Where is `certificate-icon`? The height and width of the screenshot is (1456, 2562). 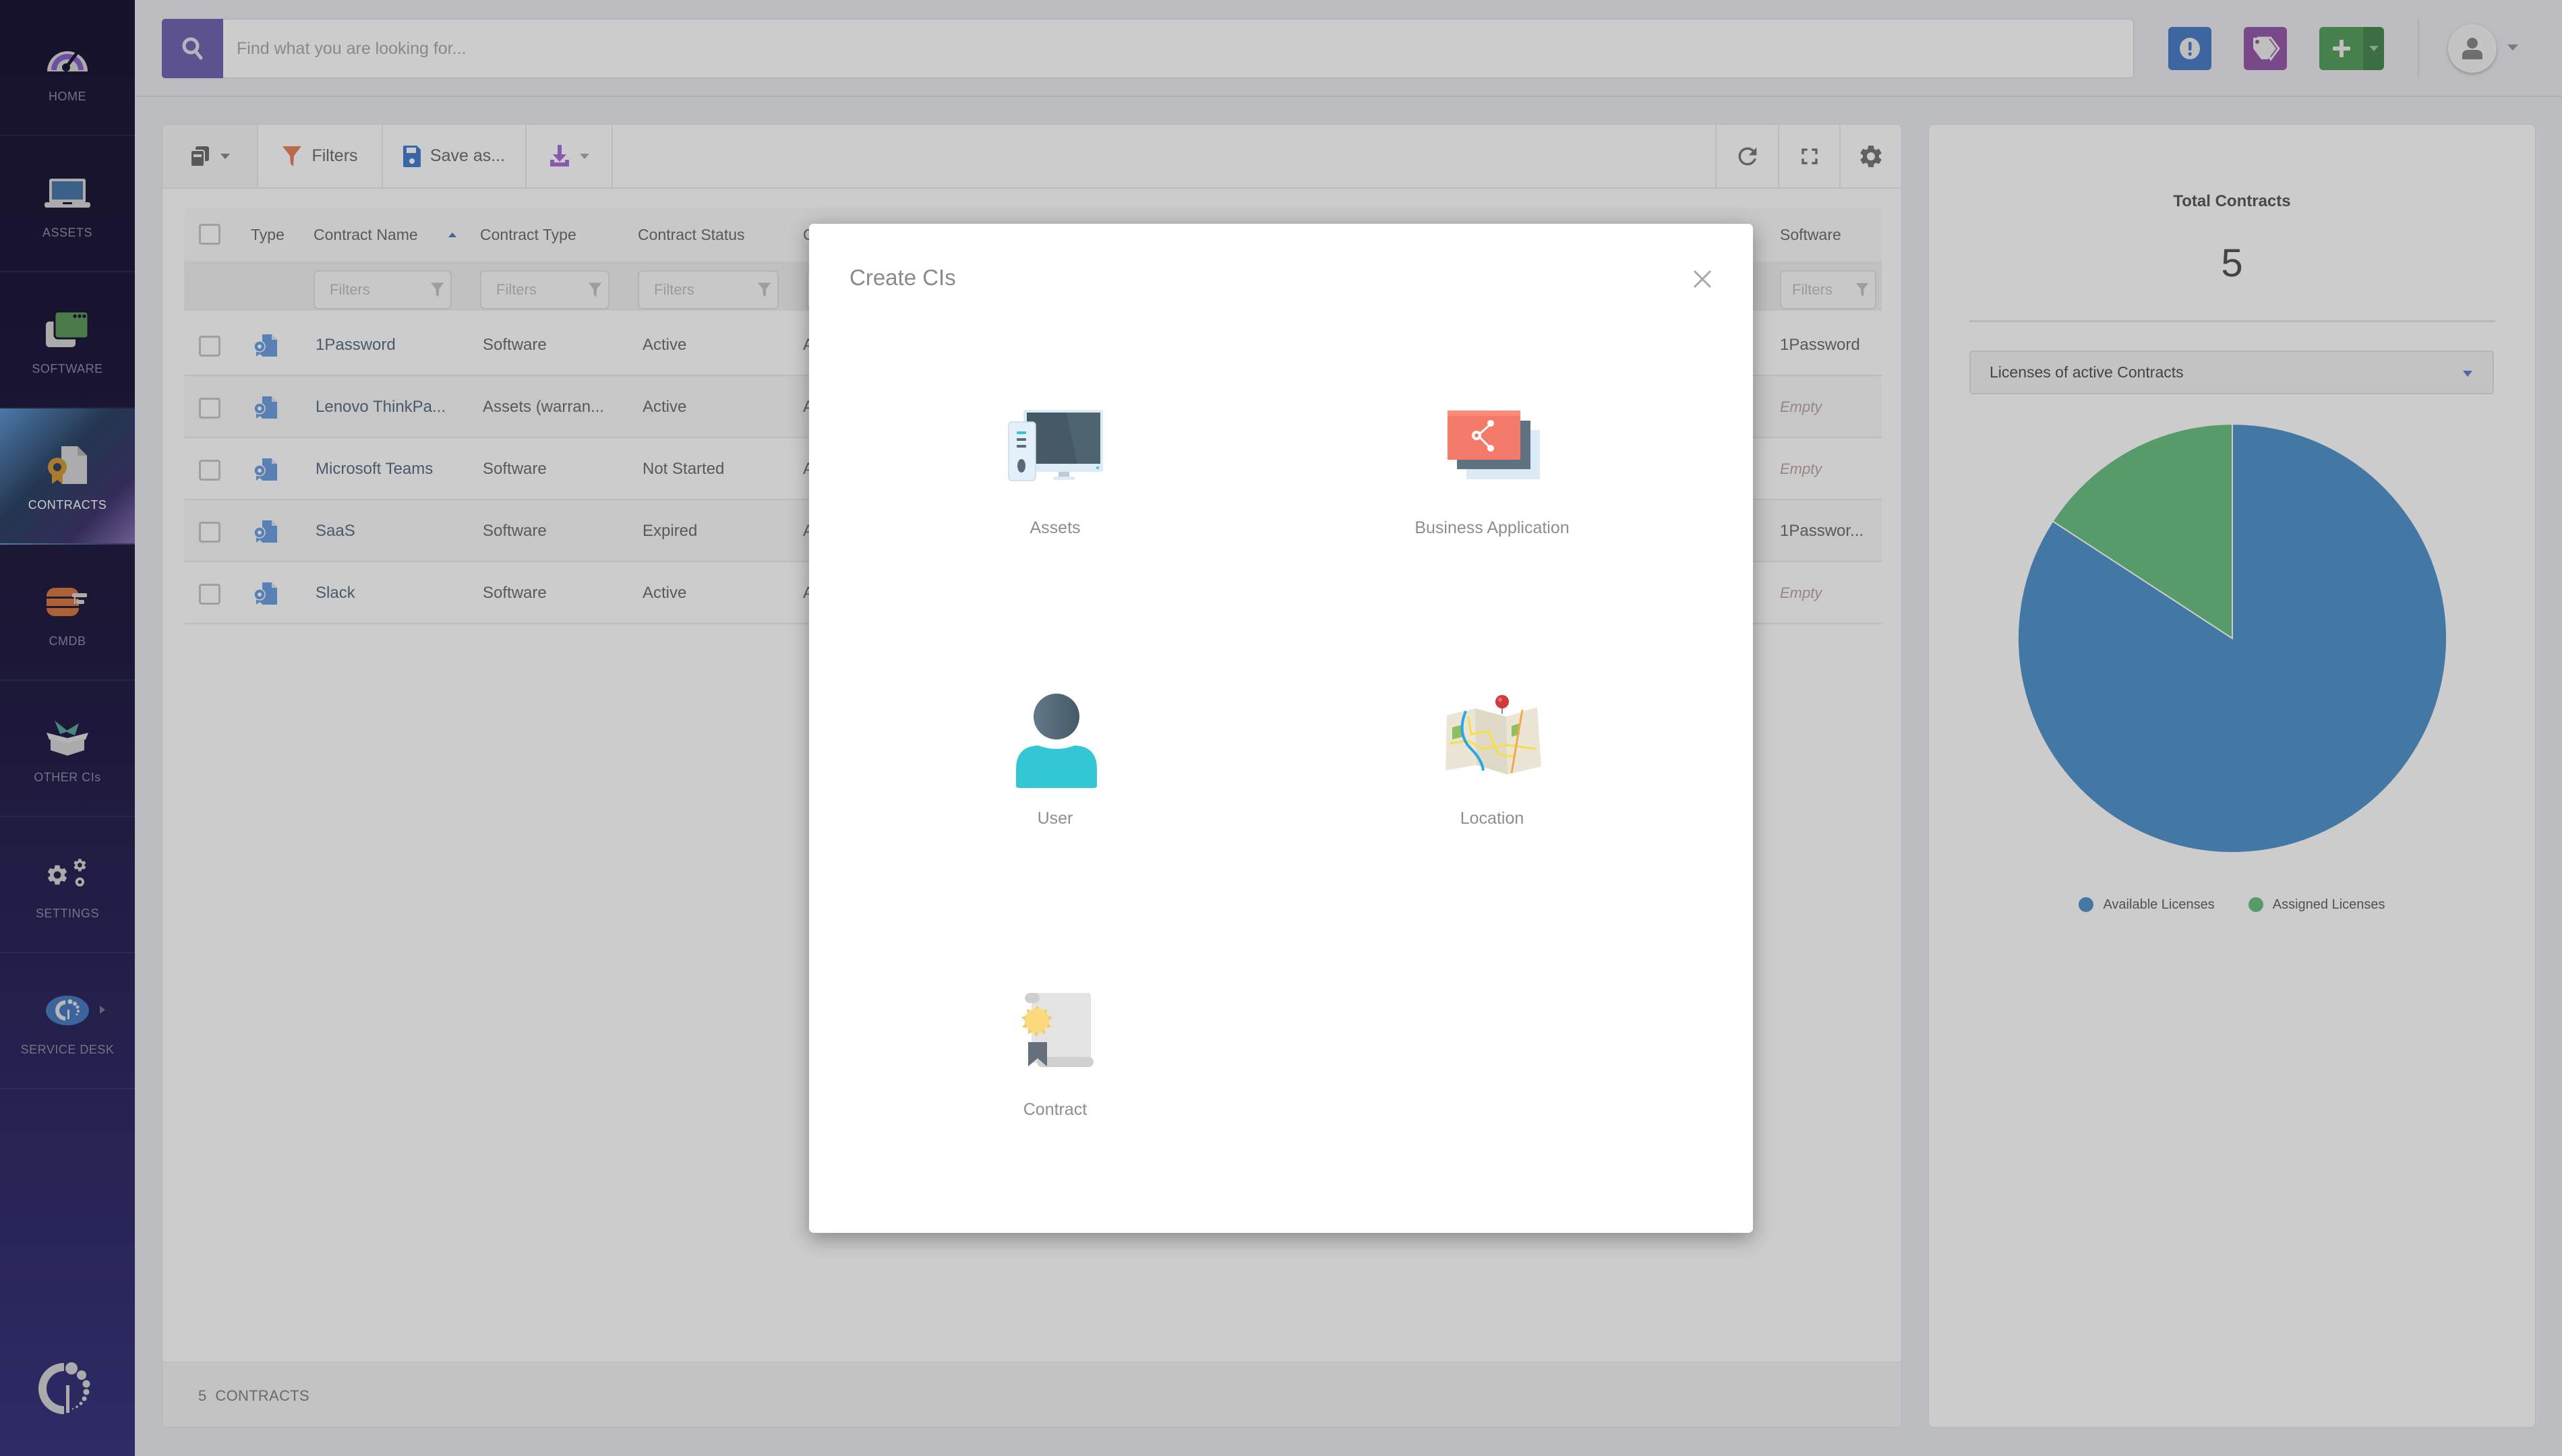
certificate-icon is located at coordinates (1057, 1030).